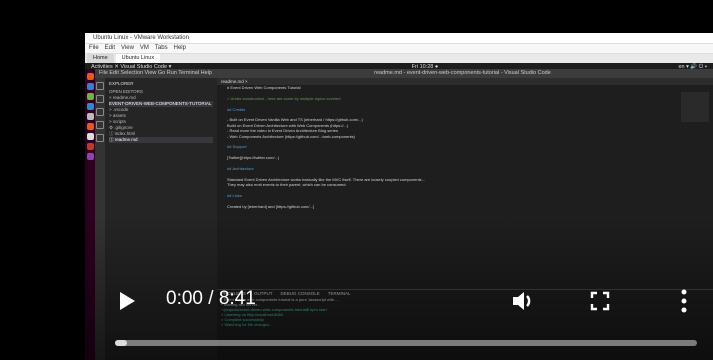 This screenshot has height=360, width=713. Describe the element at coordinates (90, 156) in the screenshot. I see `apps-grid-icon` at that location.